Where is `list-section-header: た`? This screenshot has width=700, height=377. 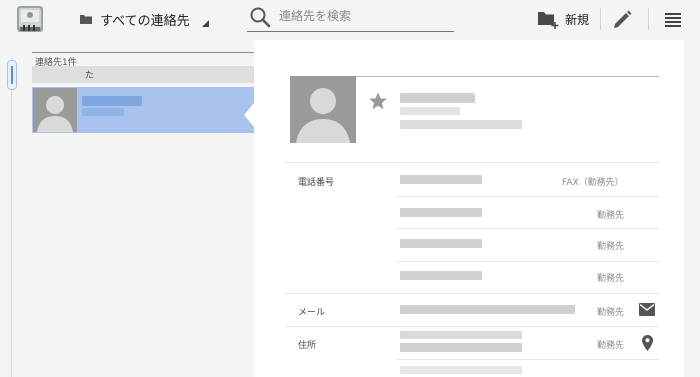 list-section-header: た is located at coordinates (143, 74).